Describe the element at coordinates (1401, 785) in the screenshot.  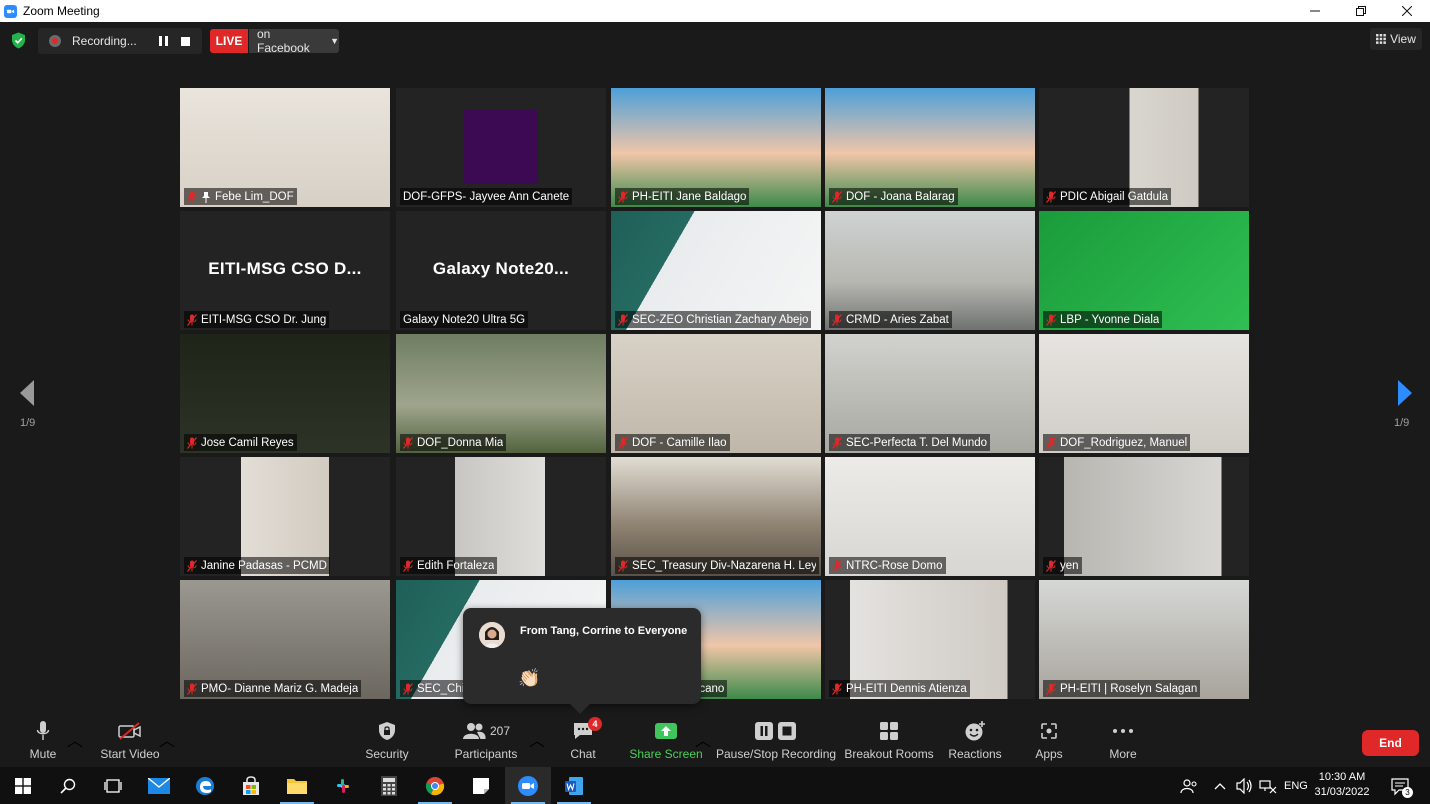
I see `action-center-button: 3` at that location.